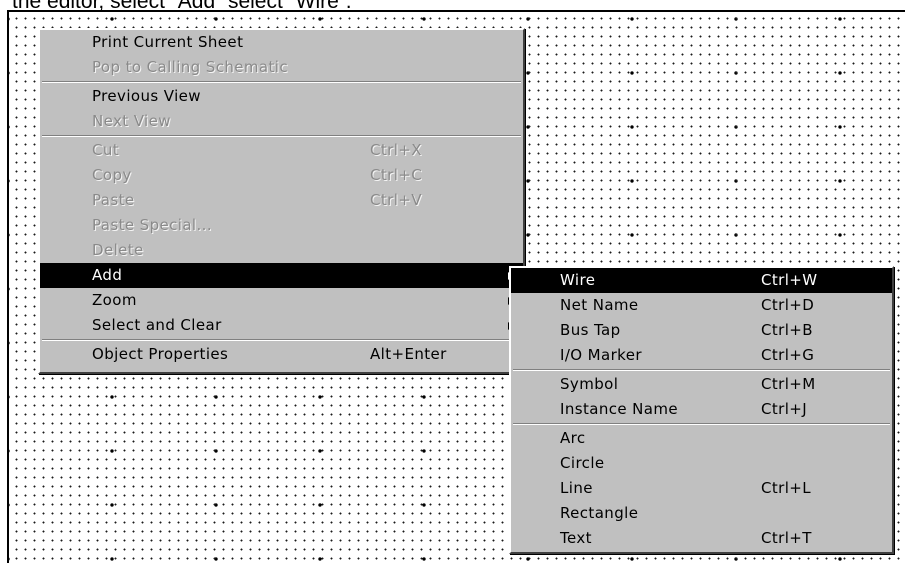 This screenshot has height=563, width=911. Describe the element at coordinates (160, 354) in the screenshot. I see `menu-item-label: Object Properties` at that location.